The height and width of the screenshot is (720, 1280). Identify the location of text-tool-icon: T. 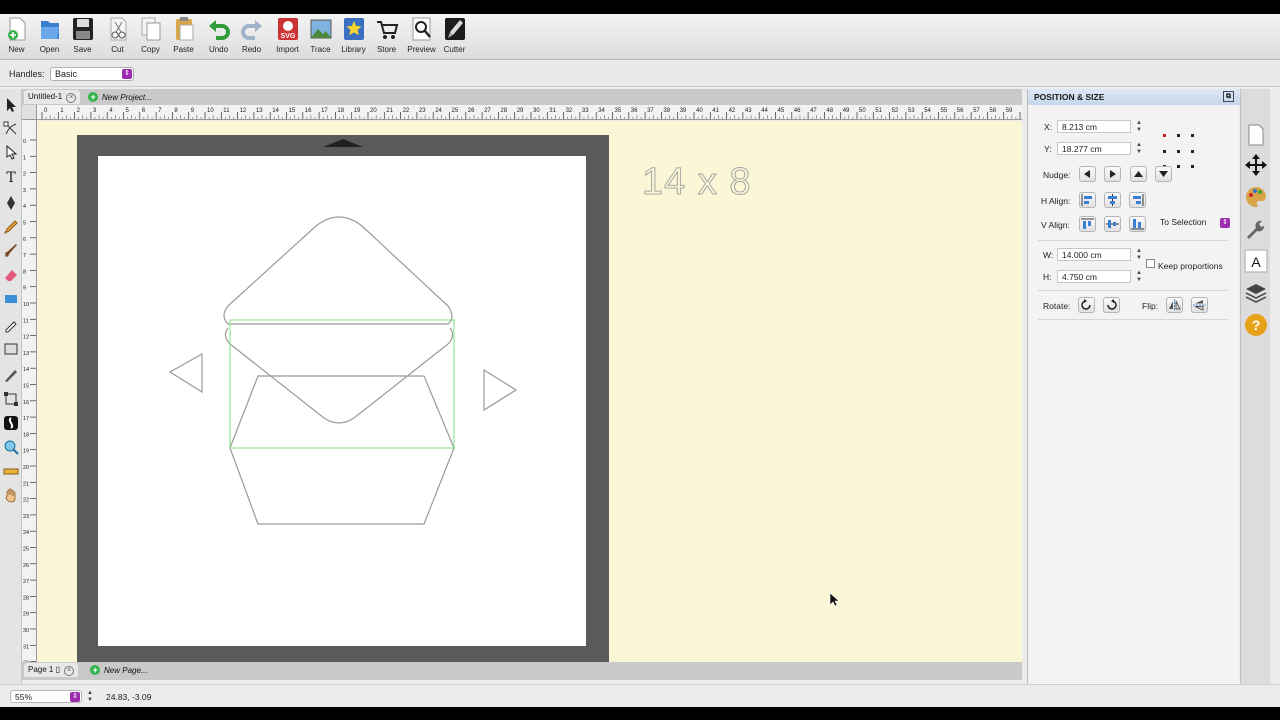
(11, 177).